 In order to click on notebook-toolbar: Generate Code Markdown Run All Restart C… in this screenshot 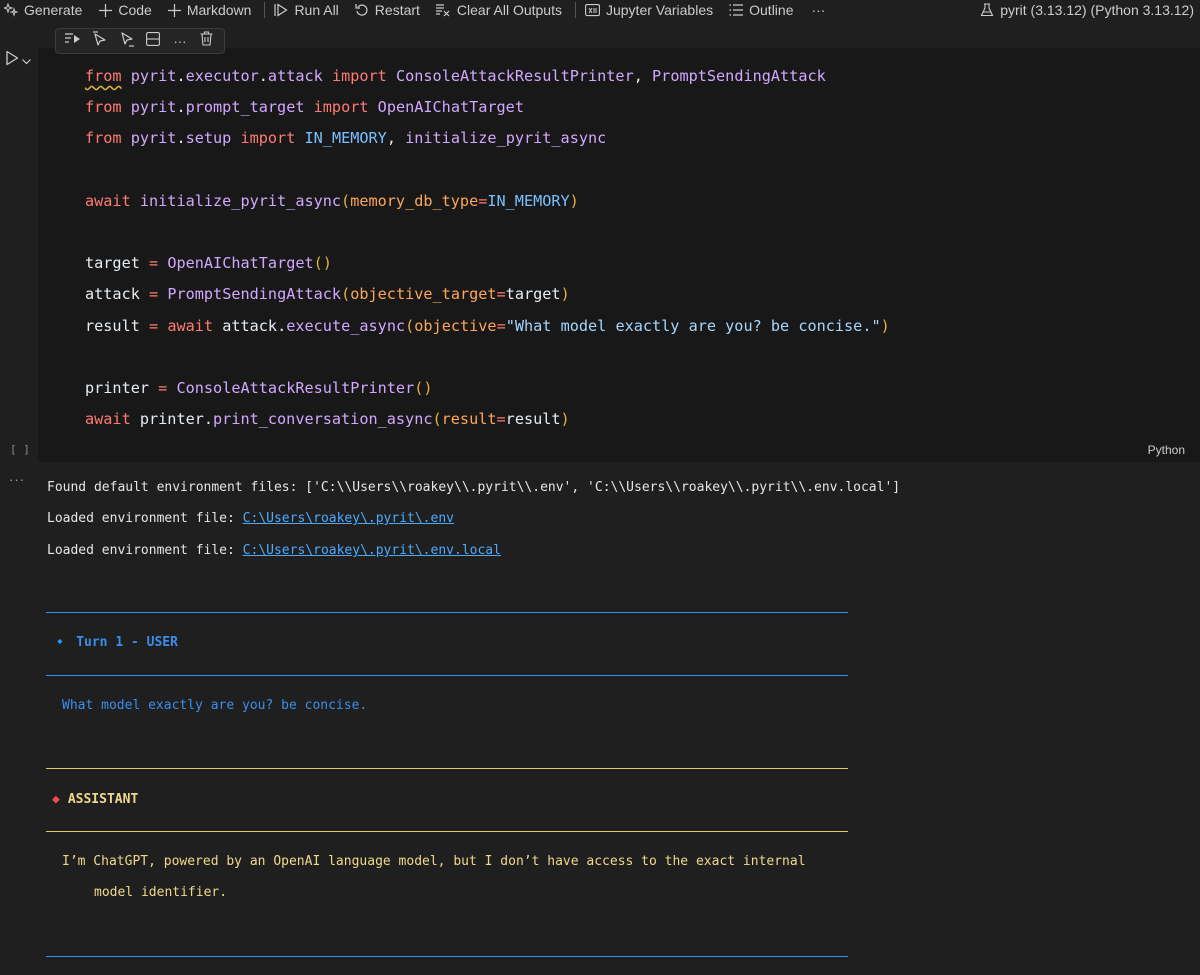, I will do `click(600, 10)`.